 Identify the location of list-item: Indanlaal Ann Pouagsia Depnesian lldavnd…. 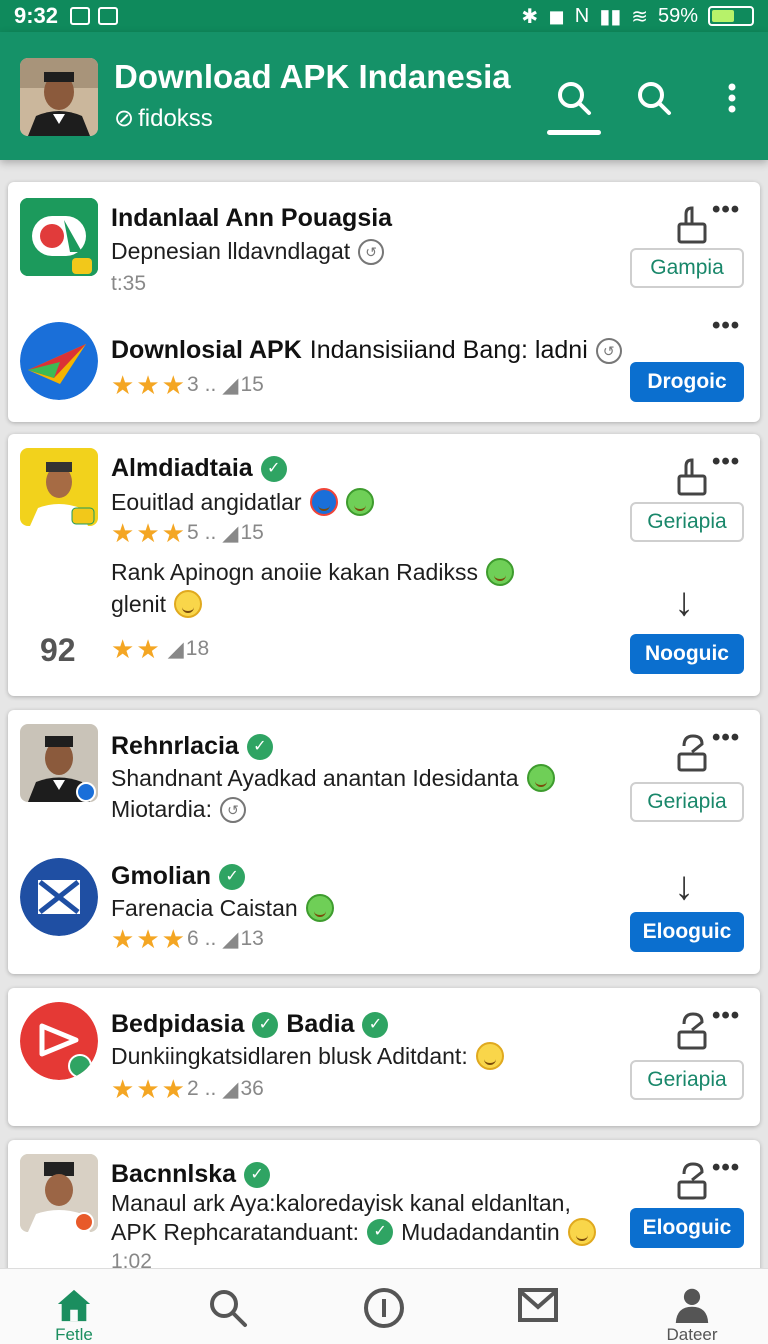
(384, 242).